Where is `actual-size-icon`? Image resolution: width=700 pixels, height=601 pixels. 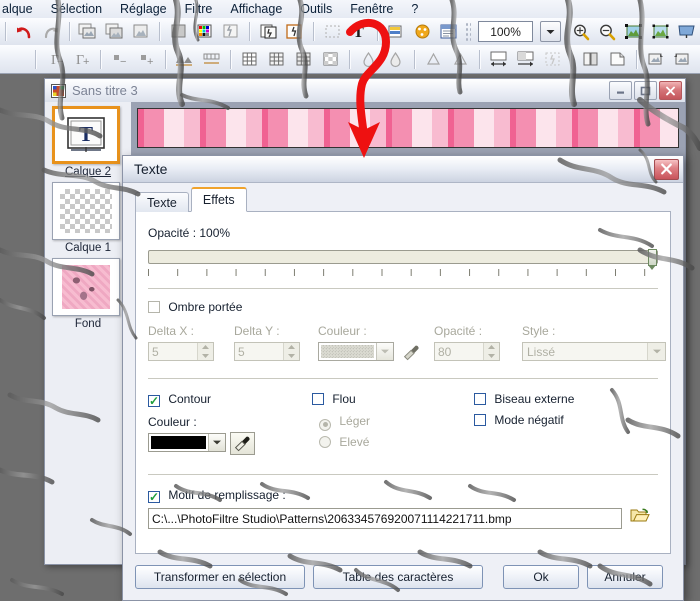 actual-size-icon is located at coordinates (660, 32).